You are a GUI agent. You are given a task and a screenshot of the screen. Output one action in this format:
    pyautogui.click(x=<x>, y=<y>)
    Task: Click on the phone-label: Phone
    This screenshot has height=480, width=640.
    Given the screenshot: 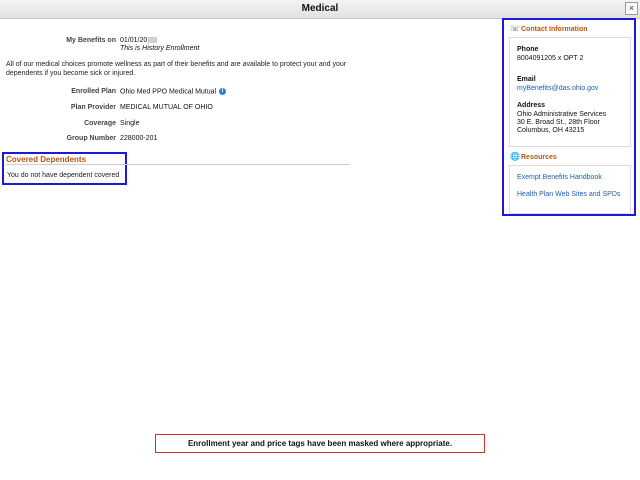 What is the action you would take?
    pyautogui.click(x=528, y=49)
    